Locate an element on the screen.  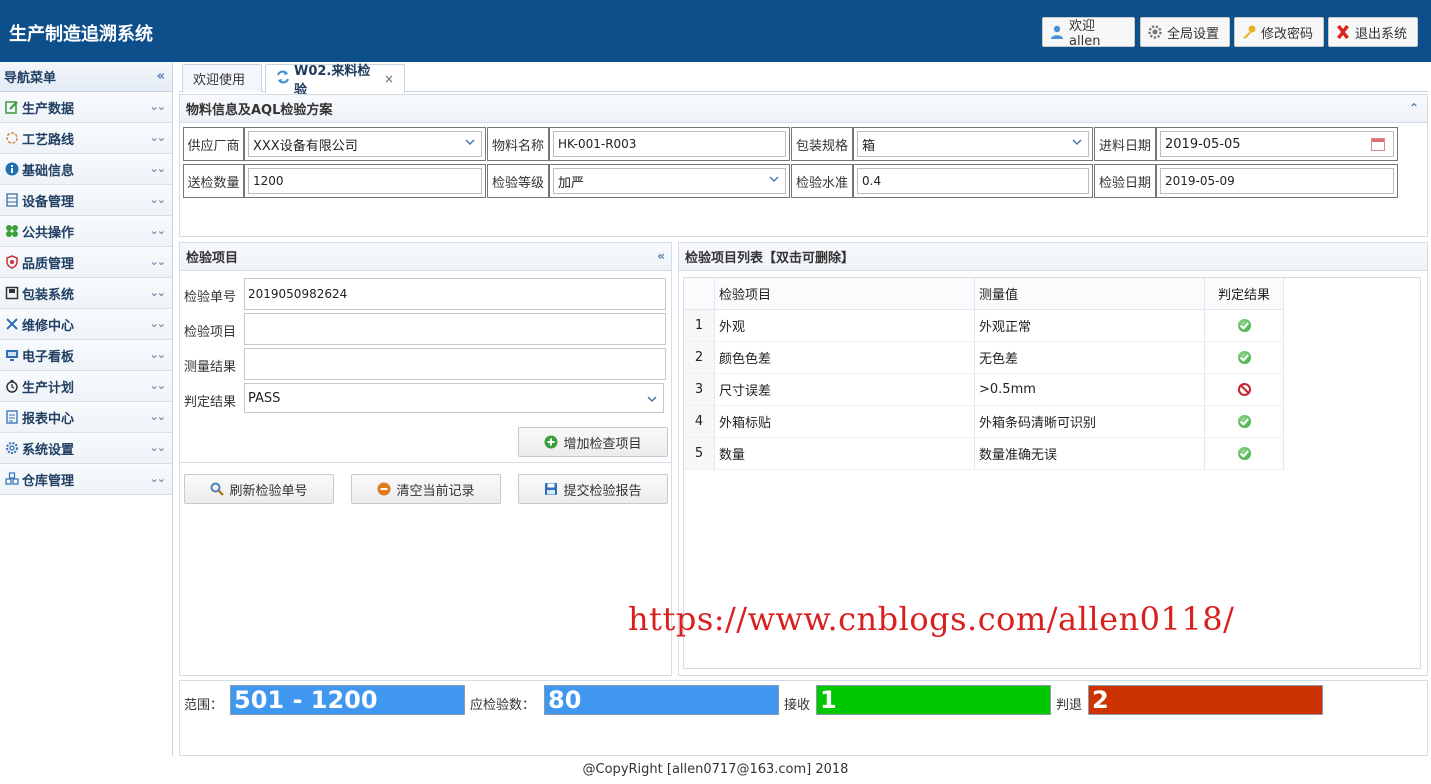
sidebar-item-label: 基础信息 is located at coordinates (48, 171).